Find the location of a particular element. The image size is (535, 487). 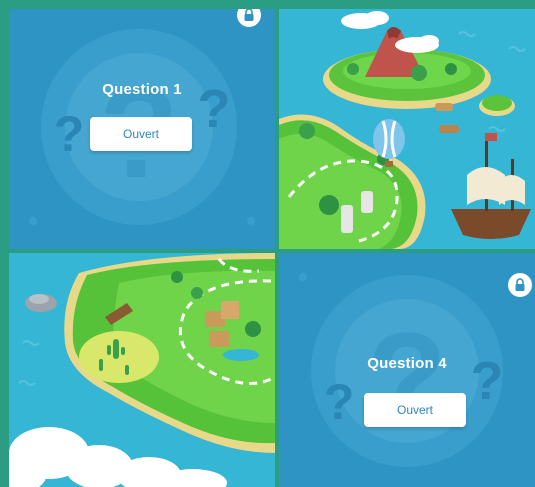

lock-button is located at coordinates (520, 285).